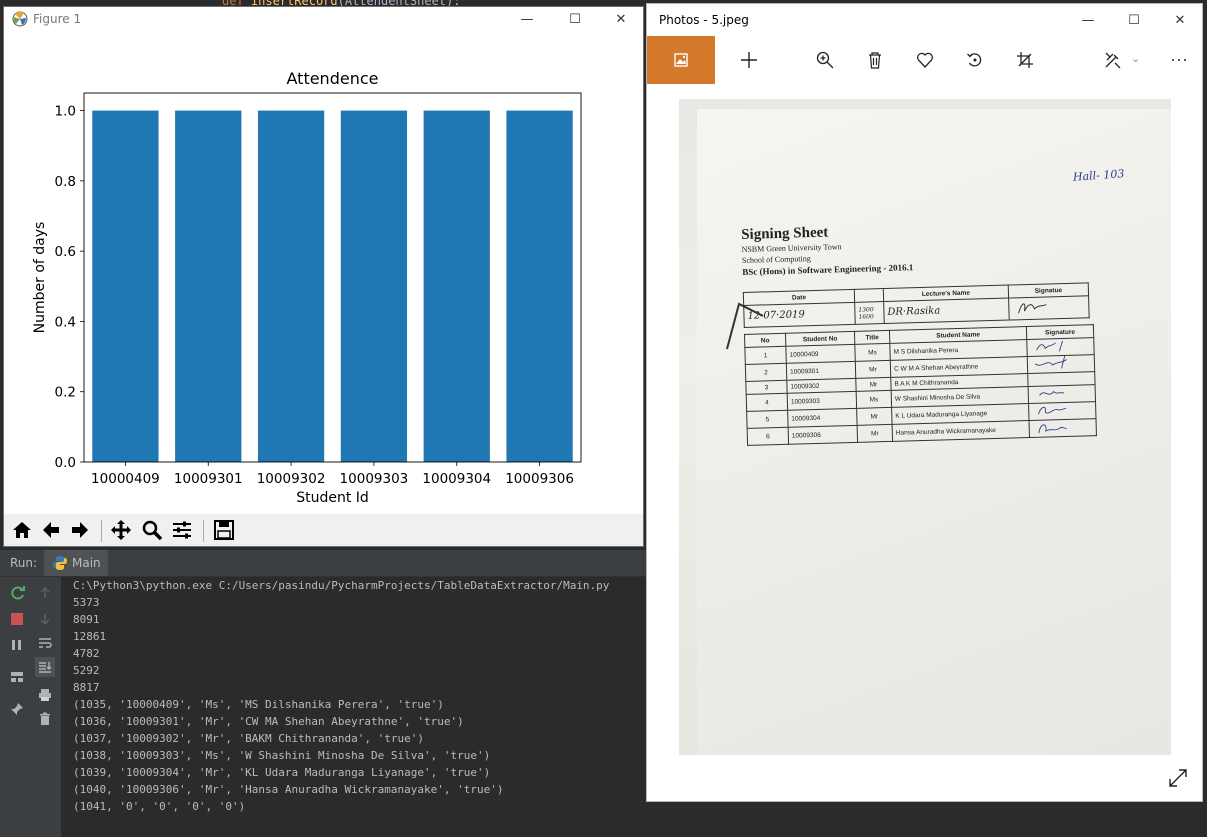 Image resolution: width=1207 pixels, height=837 pixels. I want to click on matplotlib-logo-icon, so click(20, 21).